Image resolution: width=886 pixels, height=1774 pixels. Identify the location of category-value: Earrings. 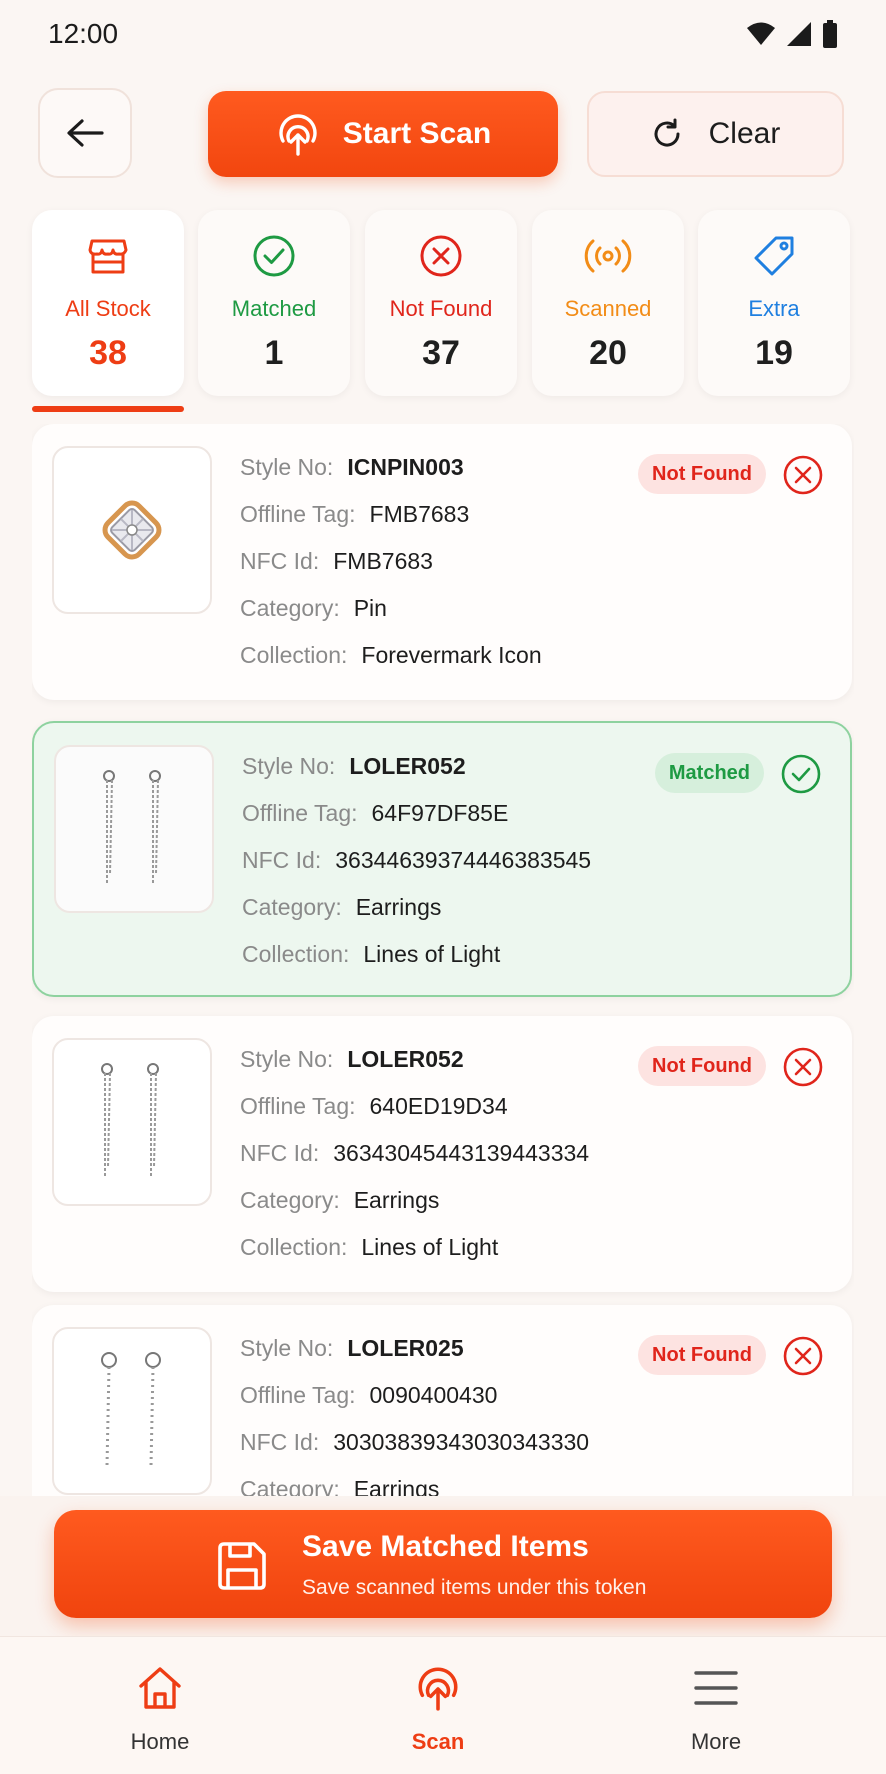
(398, 907).